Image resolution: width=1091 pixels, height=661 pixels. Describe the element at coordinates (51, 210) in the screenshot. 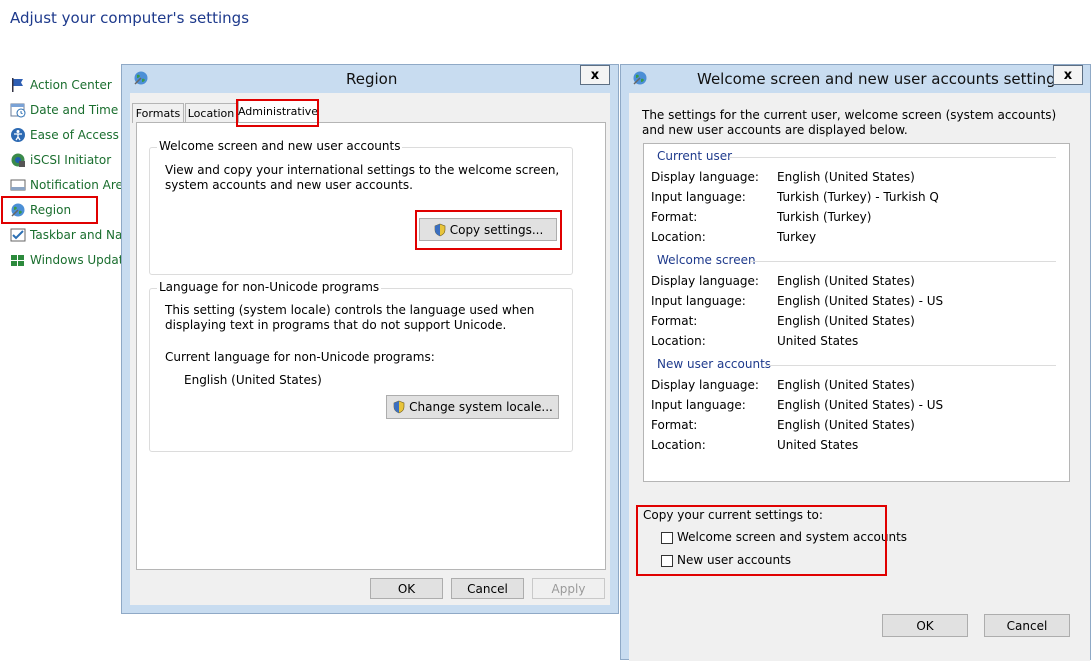

I see `sidebar-item-label: Region` at that location.